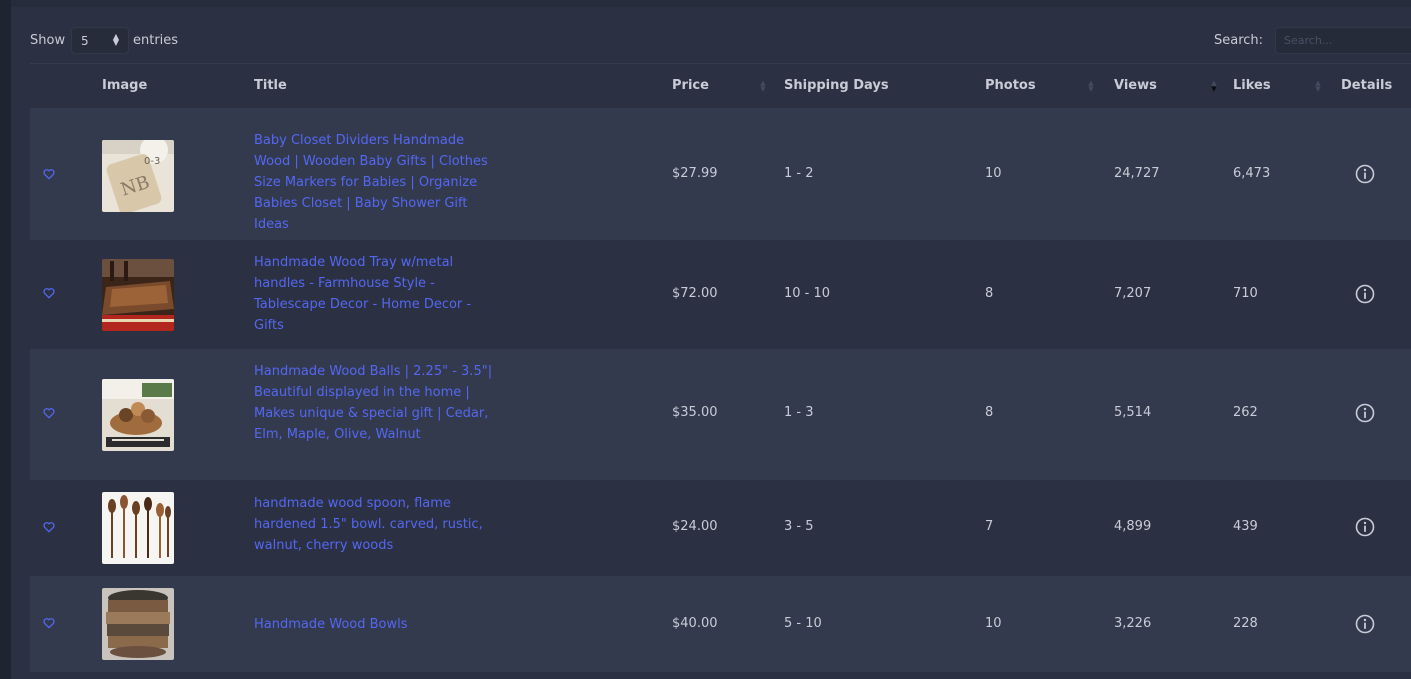 This screenshot has height=679, width=1411. Describe the element at coordinates (1091, 86) in the screenshot. I see `sort-photos-icon: ▲ ▼` at that location.